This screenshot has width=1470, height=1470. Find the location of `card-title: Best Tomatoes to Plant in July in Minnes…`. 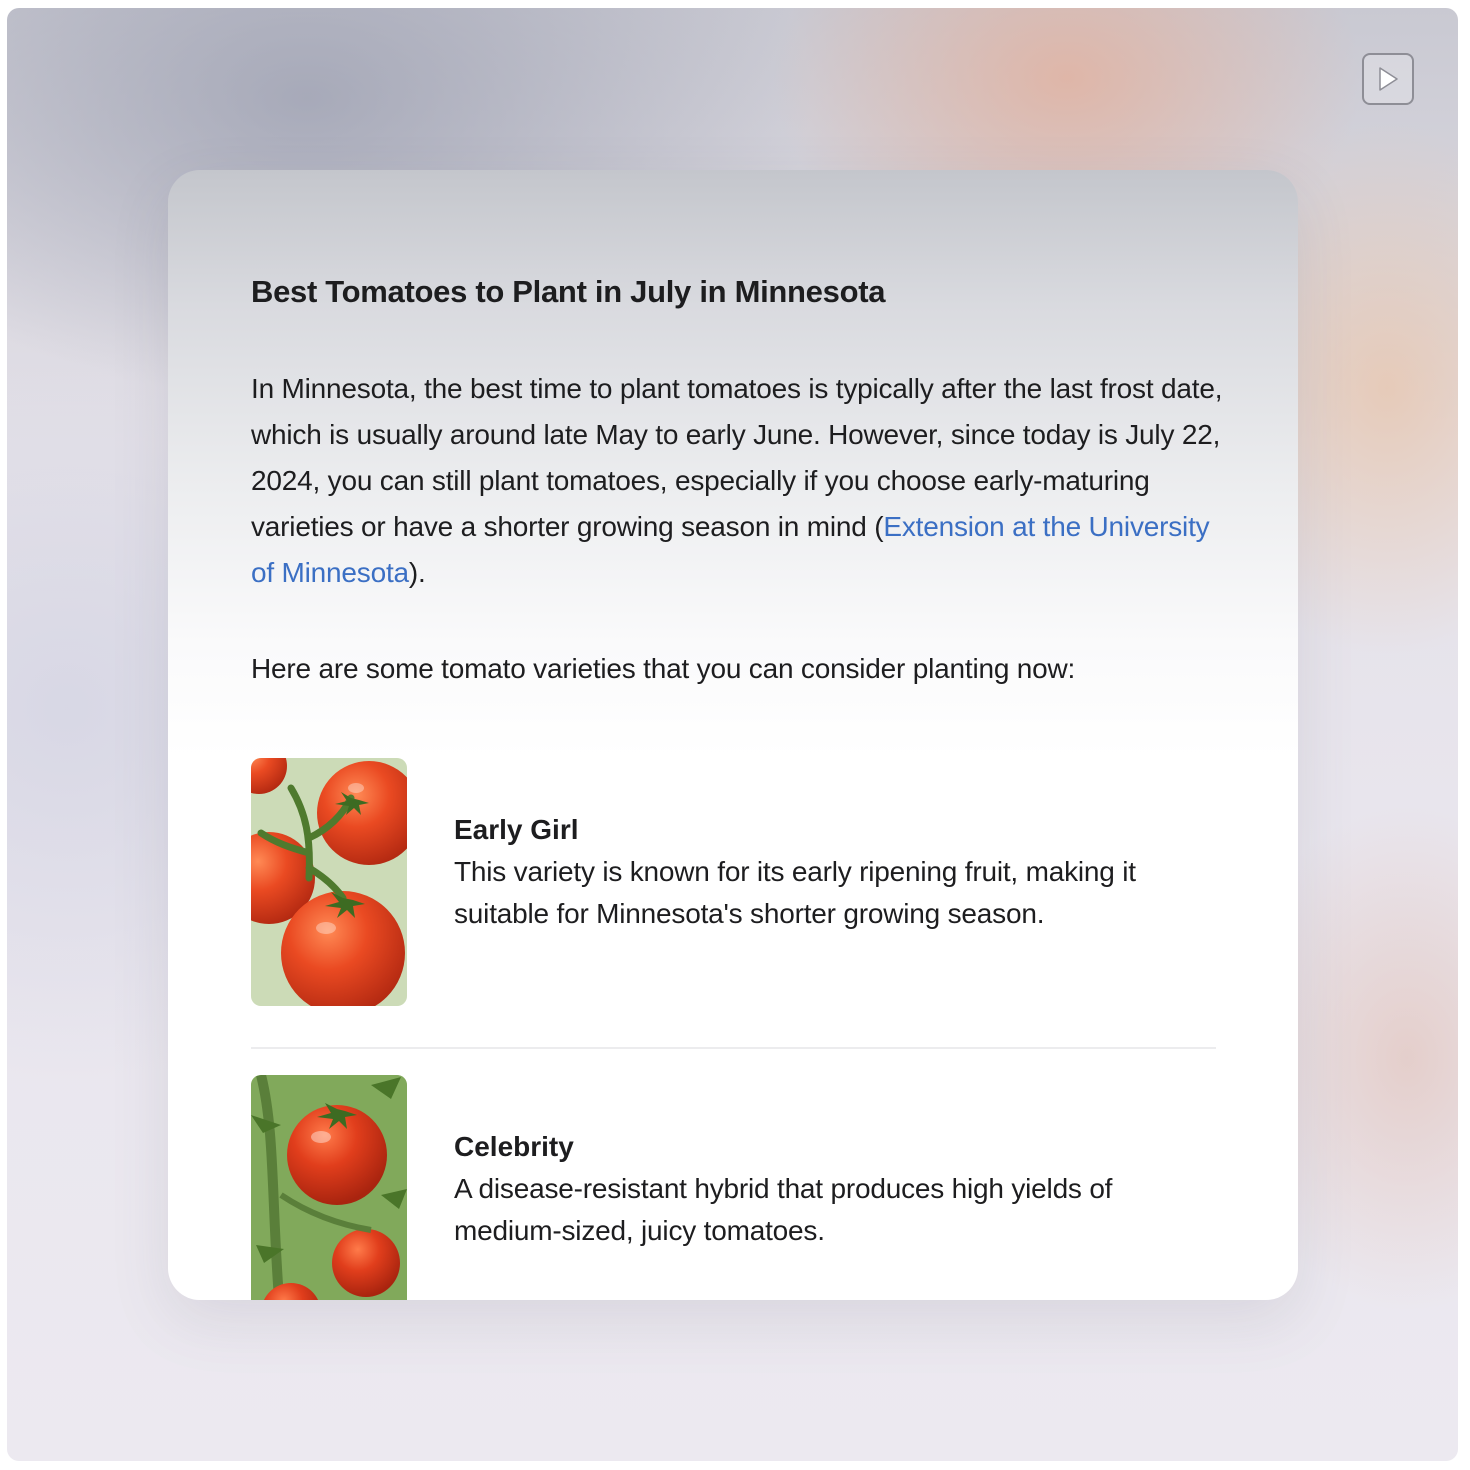

card-title: Best Tomatoes to Plant in July in Minnes… is located at coordinates (568, 291).